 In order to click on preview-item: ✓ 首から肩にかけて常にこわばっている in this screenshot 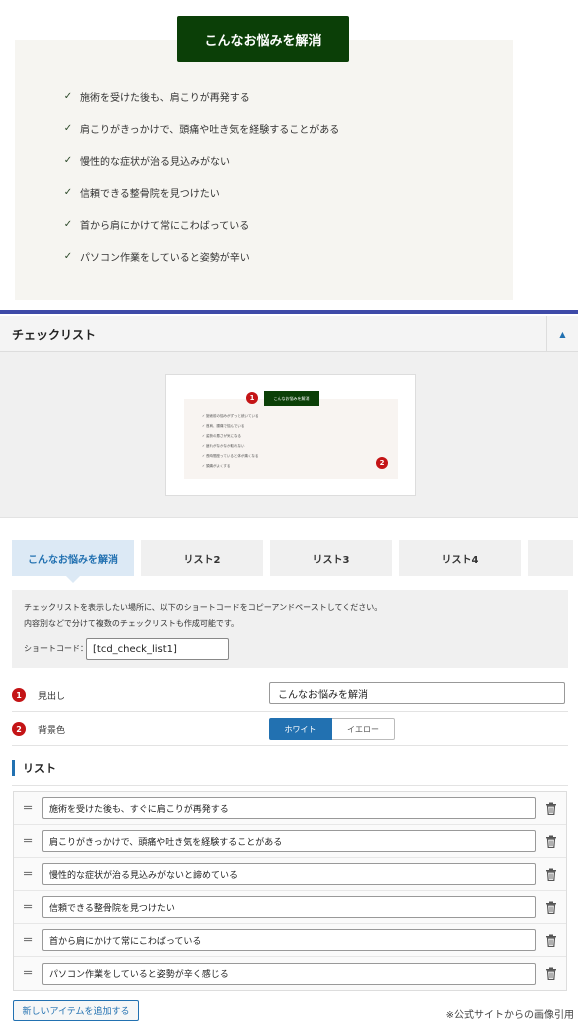, I will do `click(156, 225)`.